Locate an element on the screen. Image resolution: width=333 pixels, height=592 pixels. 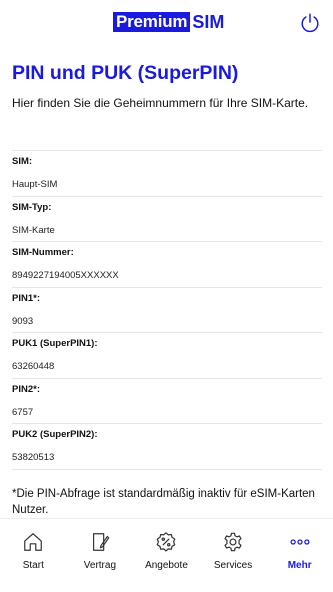
logout-button is located at coordinates (310, 23).